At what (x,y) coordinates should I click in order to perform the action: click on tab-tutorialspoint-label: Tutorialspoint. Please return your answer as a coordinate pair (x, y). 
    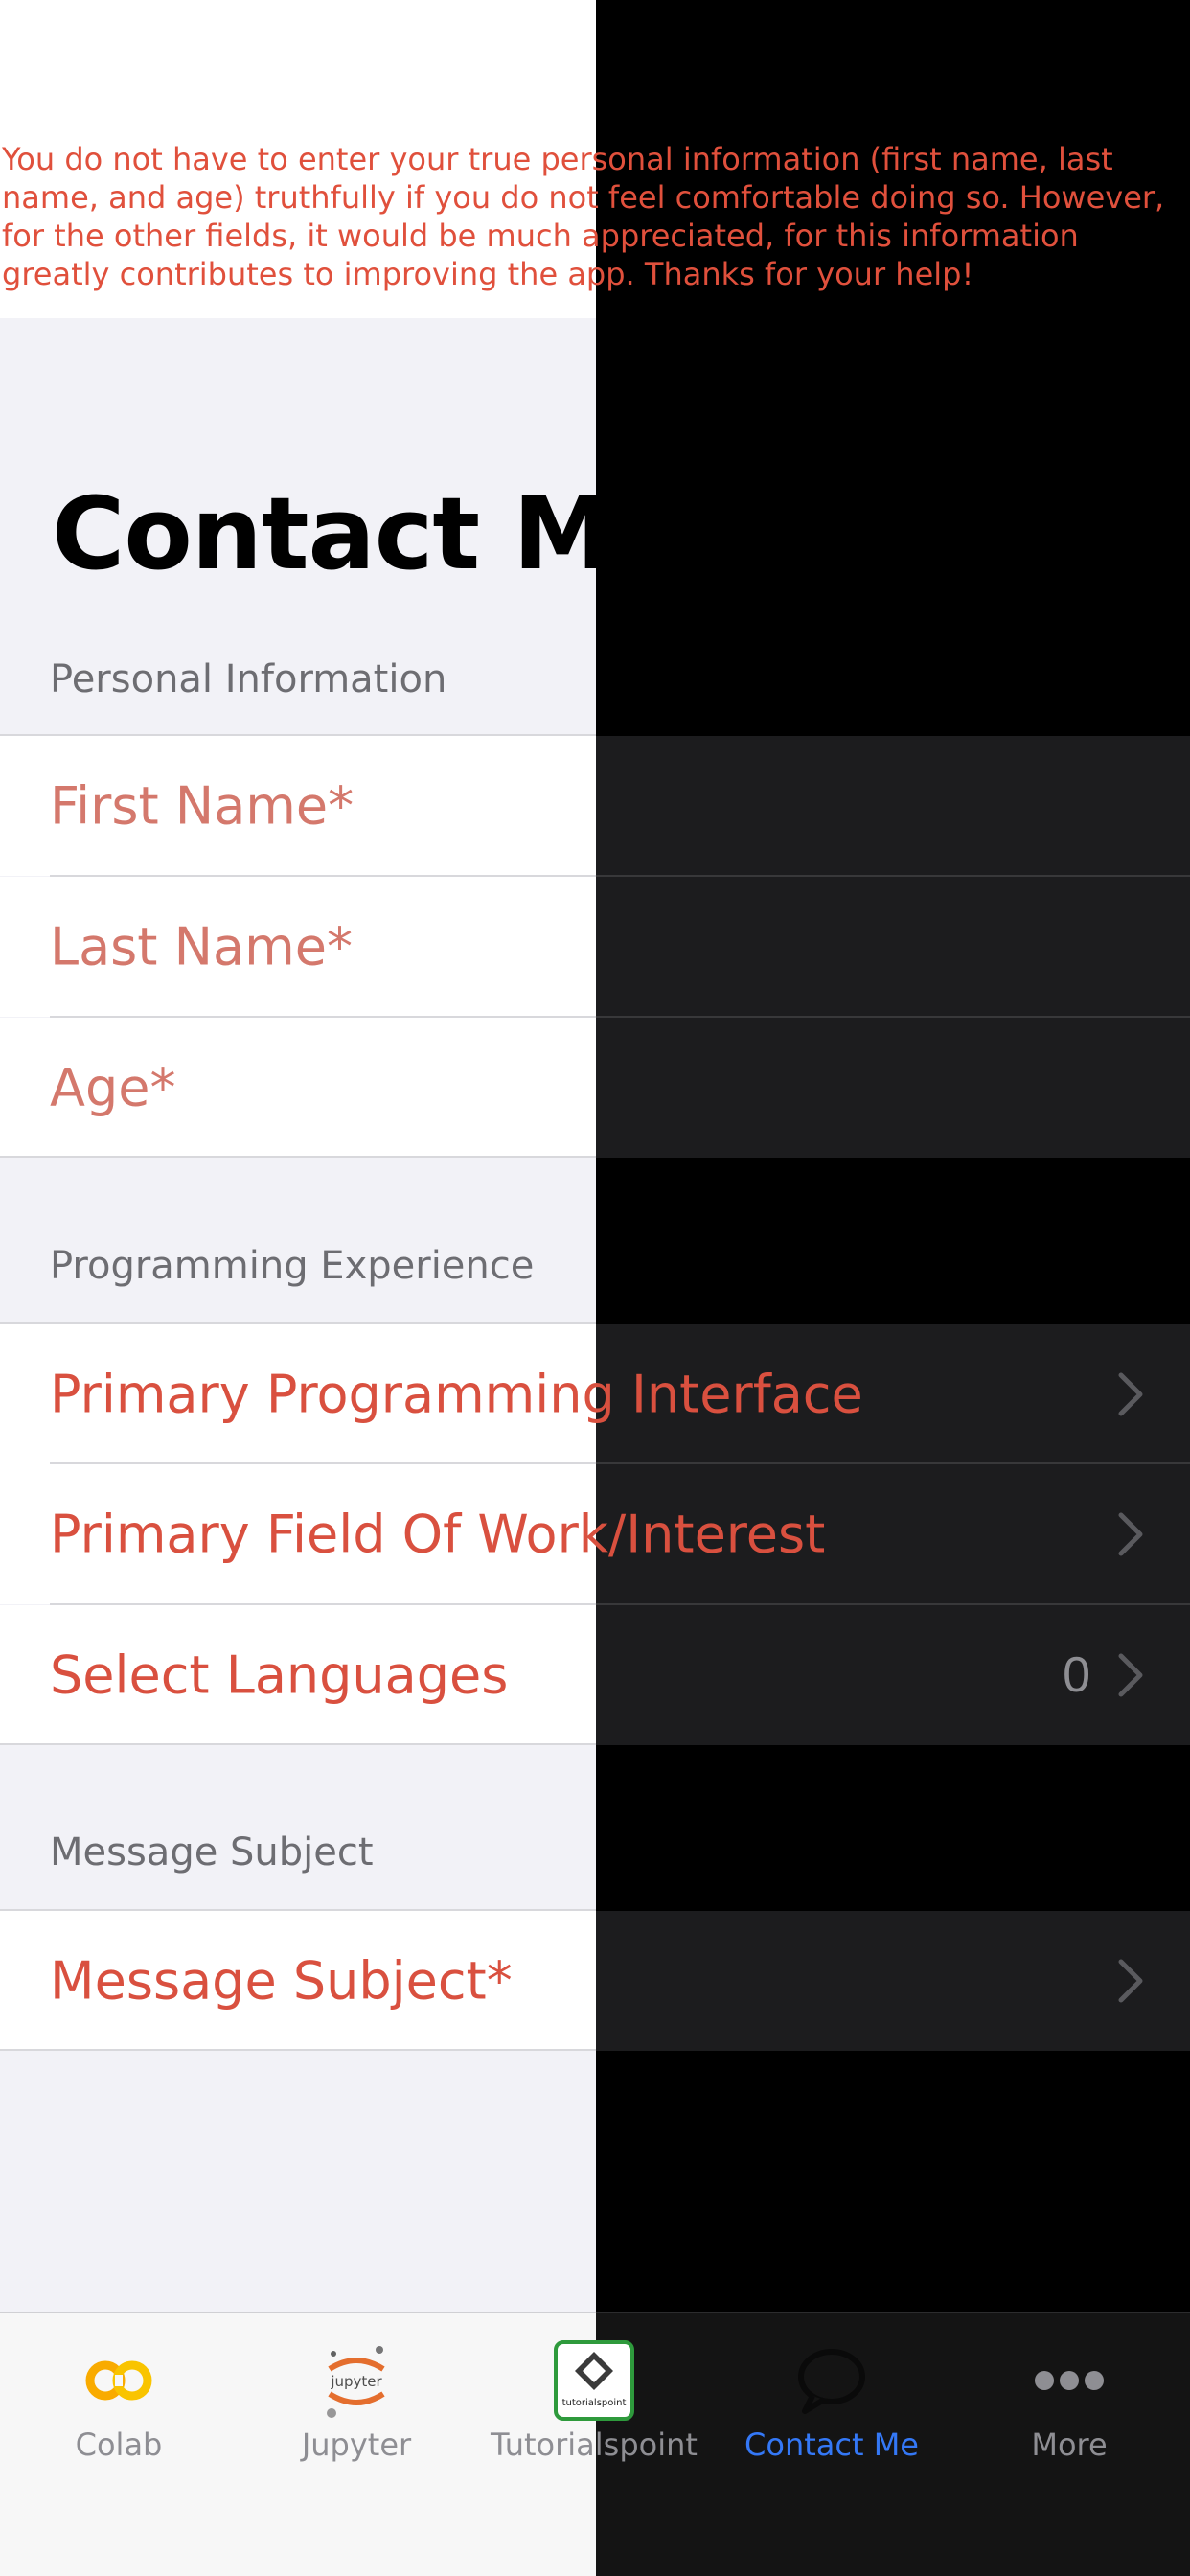
    Looking at the image, I should click on (594, 2444).